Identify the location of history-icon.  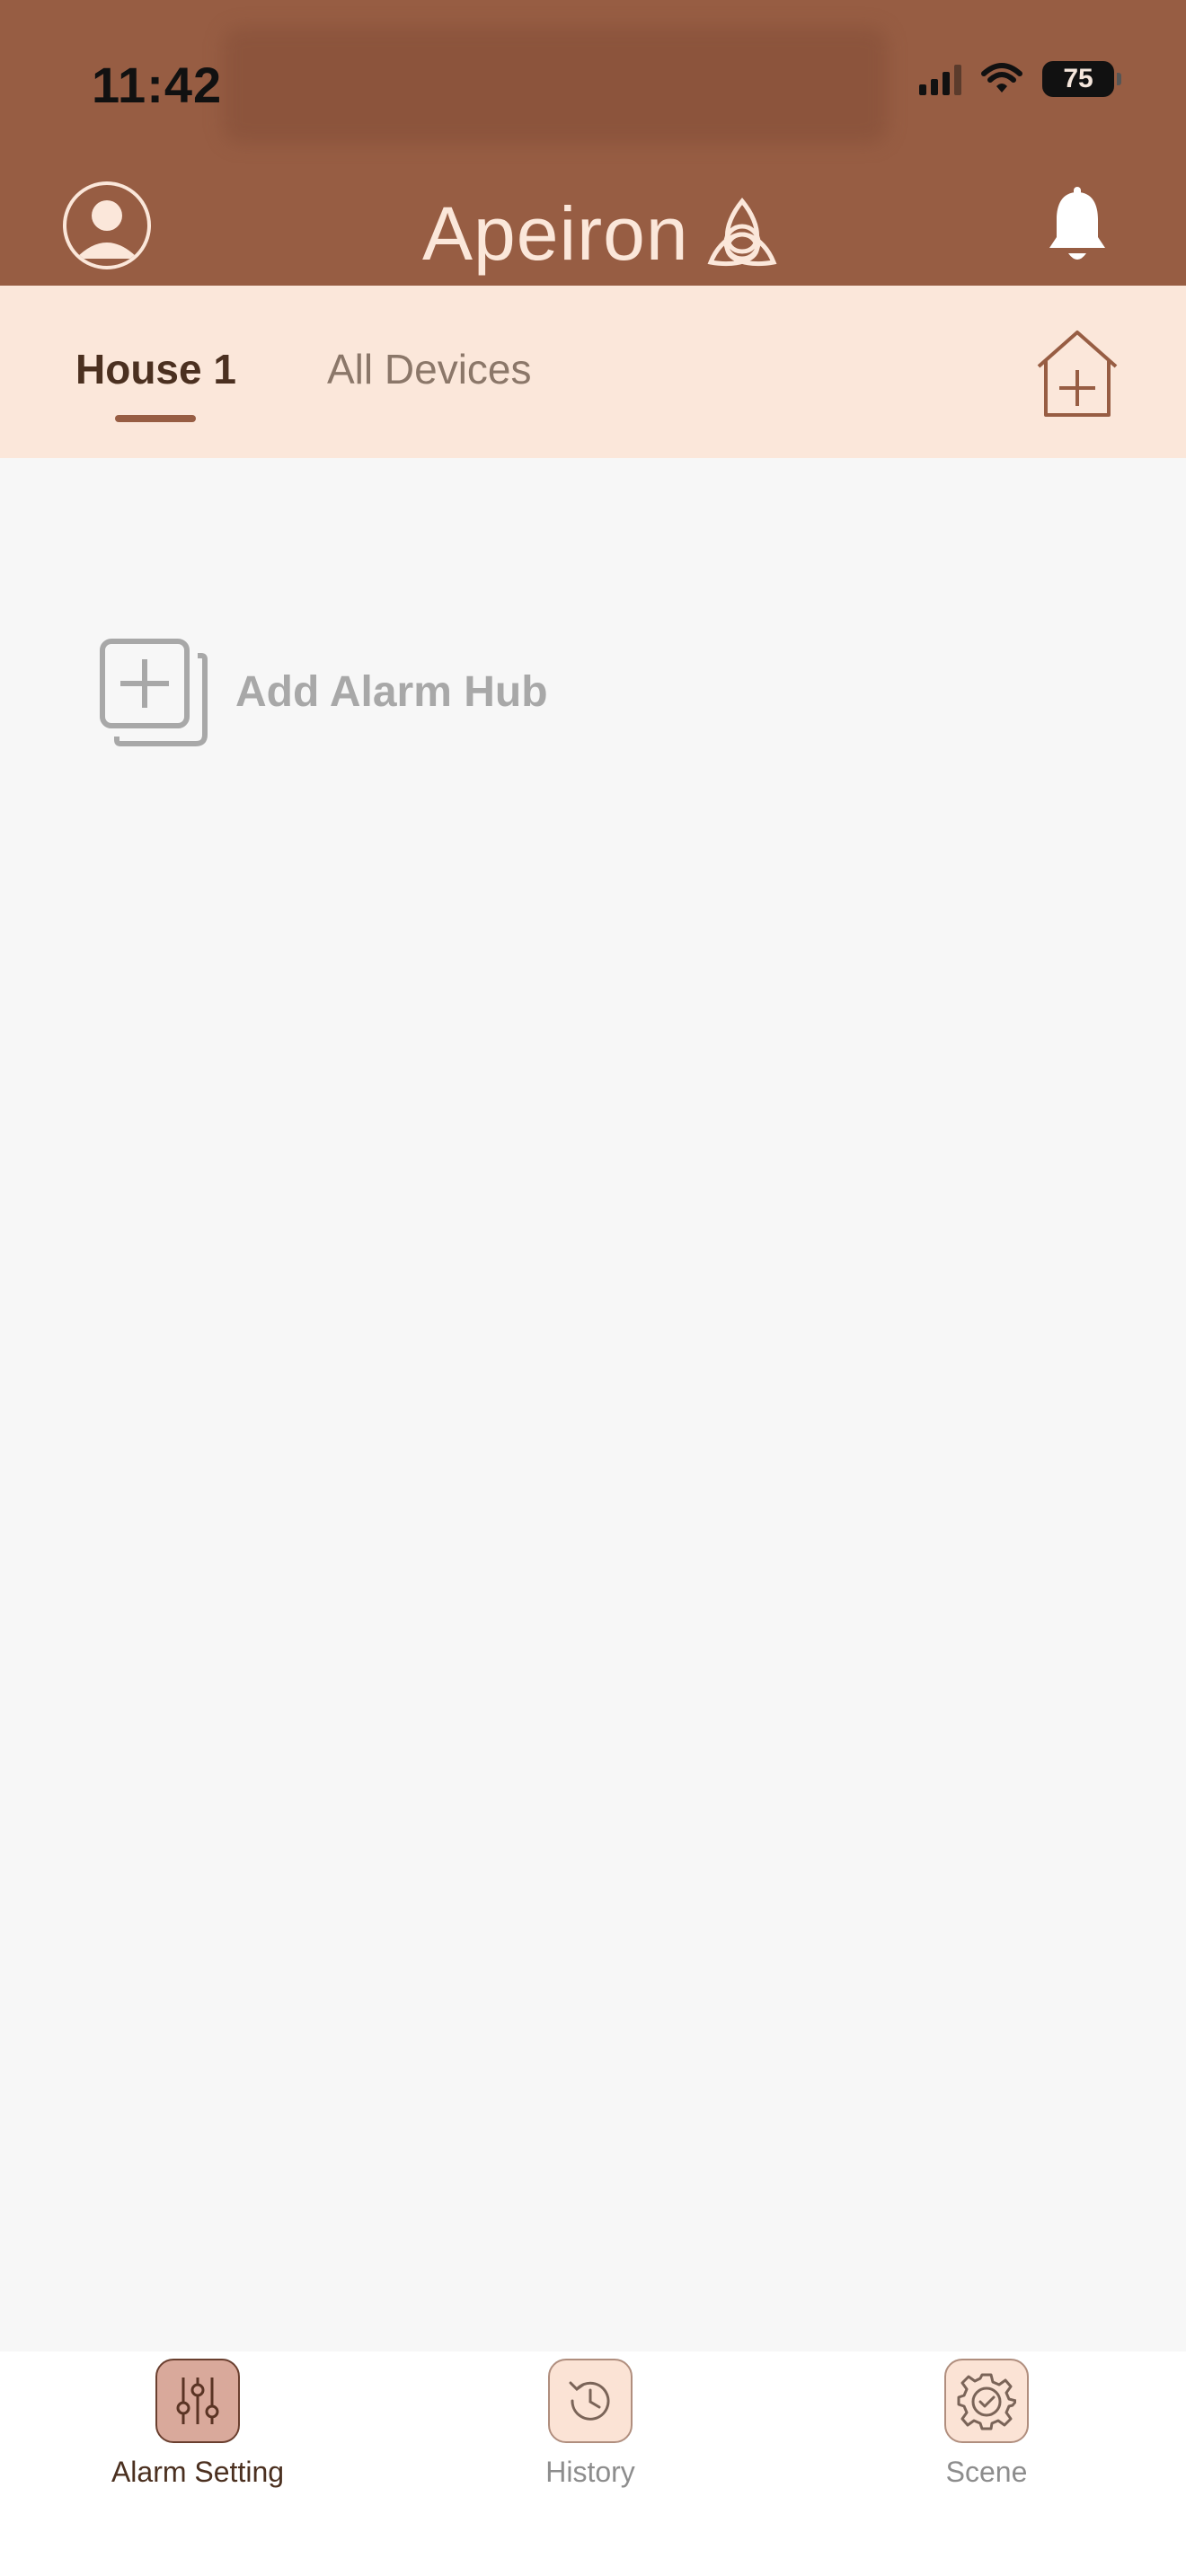
(589, 2401).